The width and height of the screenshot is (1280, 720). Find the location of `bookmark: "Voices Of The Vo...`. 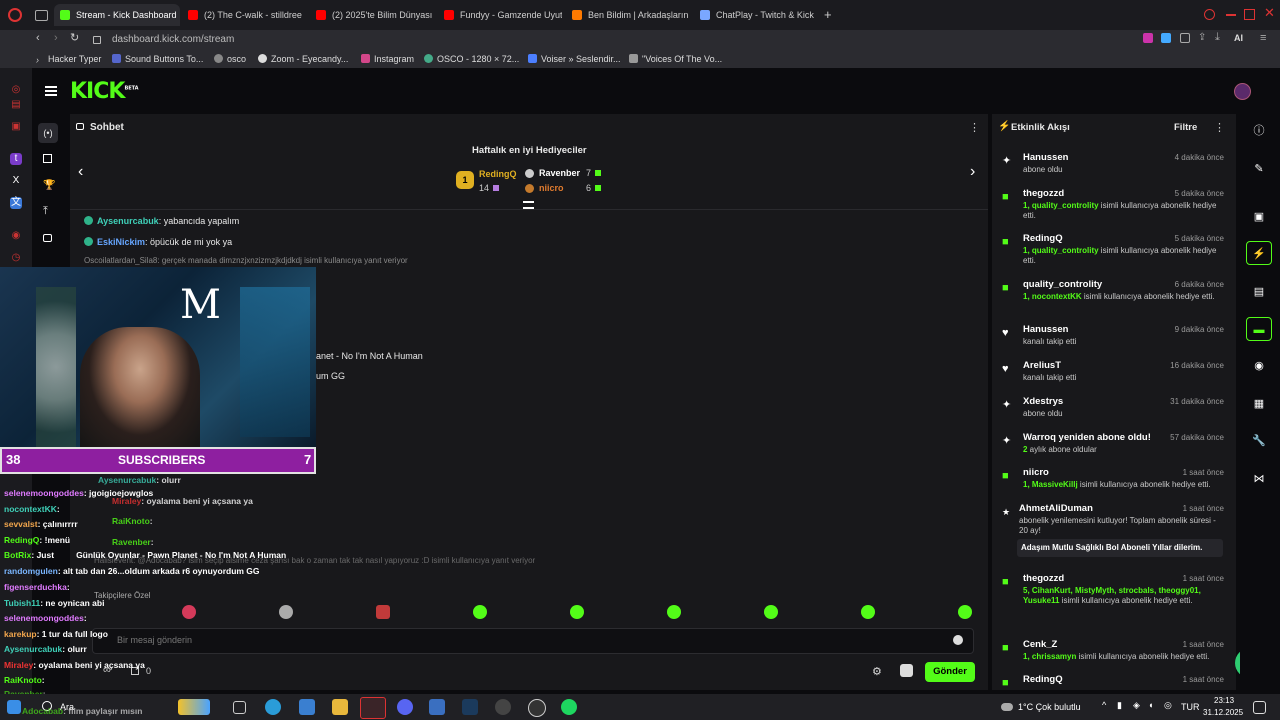

bookmark: "Voices Of The Vo... is located at coordinates (675, 59).